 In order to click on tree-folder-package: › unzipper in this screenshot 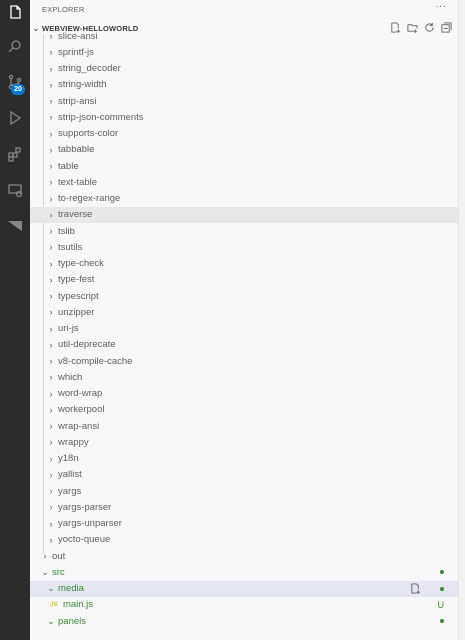, I will do `click(244, 312)`.